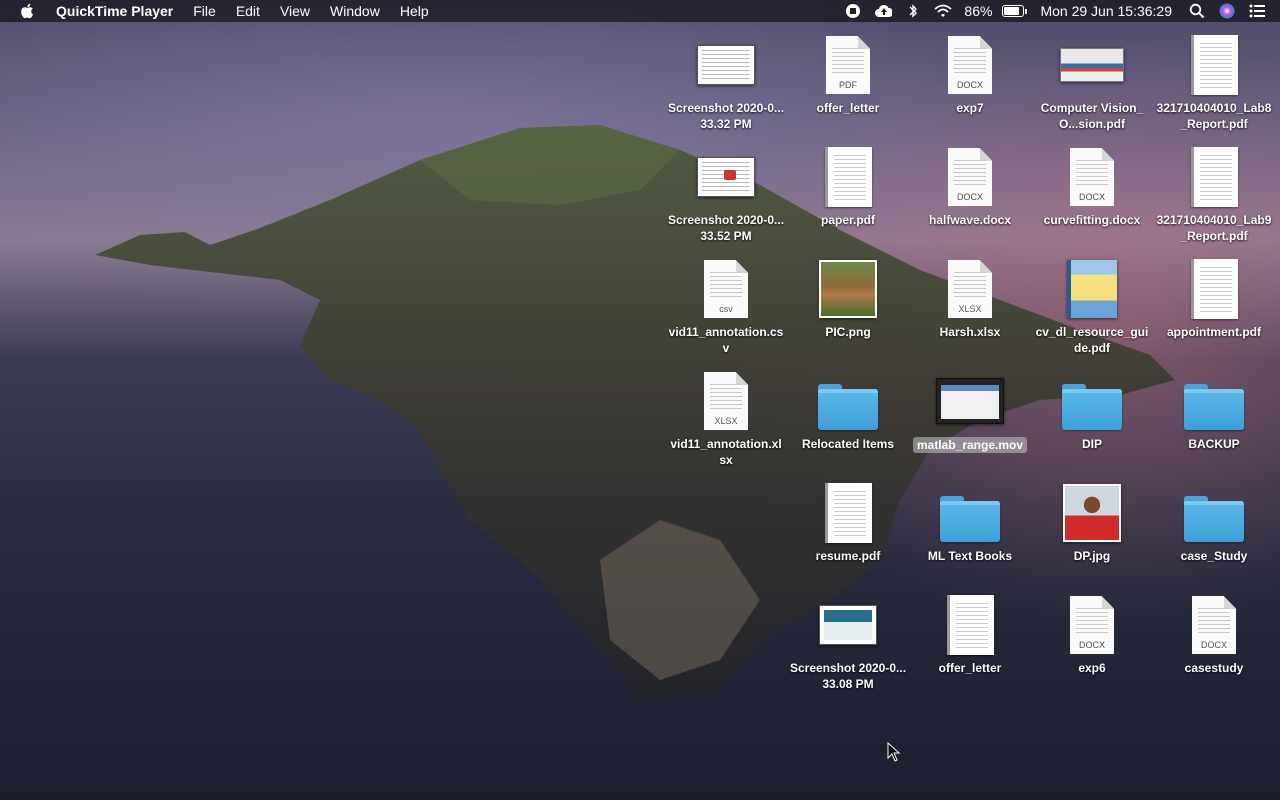  I want to click on desktop-icon-vid11-annotation-csv: csv vid11_annotation.csv, so click(726, 305).